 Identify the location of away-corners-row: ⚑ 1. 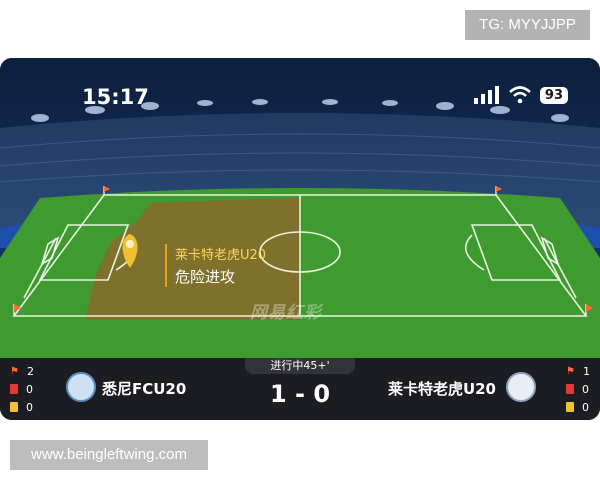
(578, 371).